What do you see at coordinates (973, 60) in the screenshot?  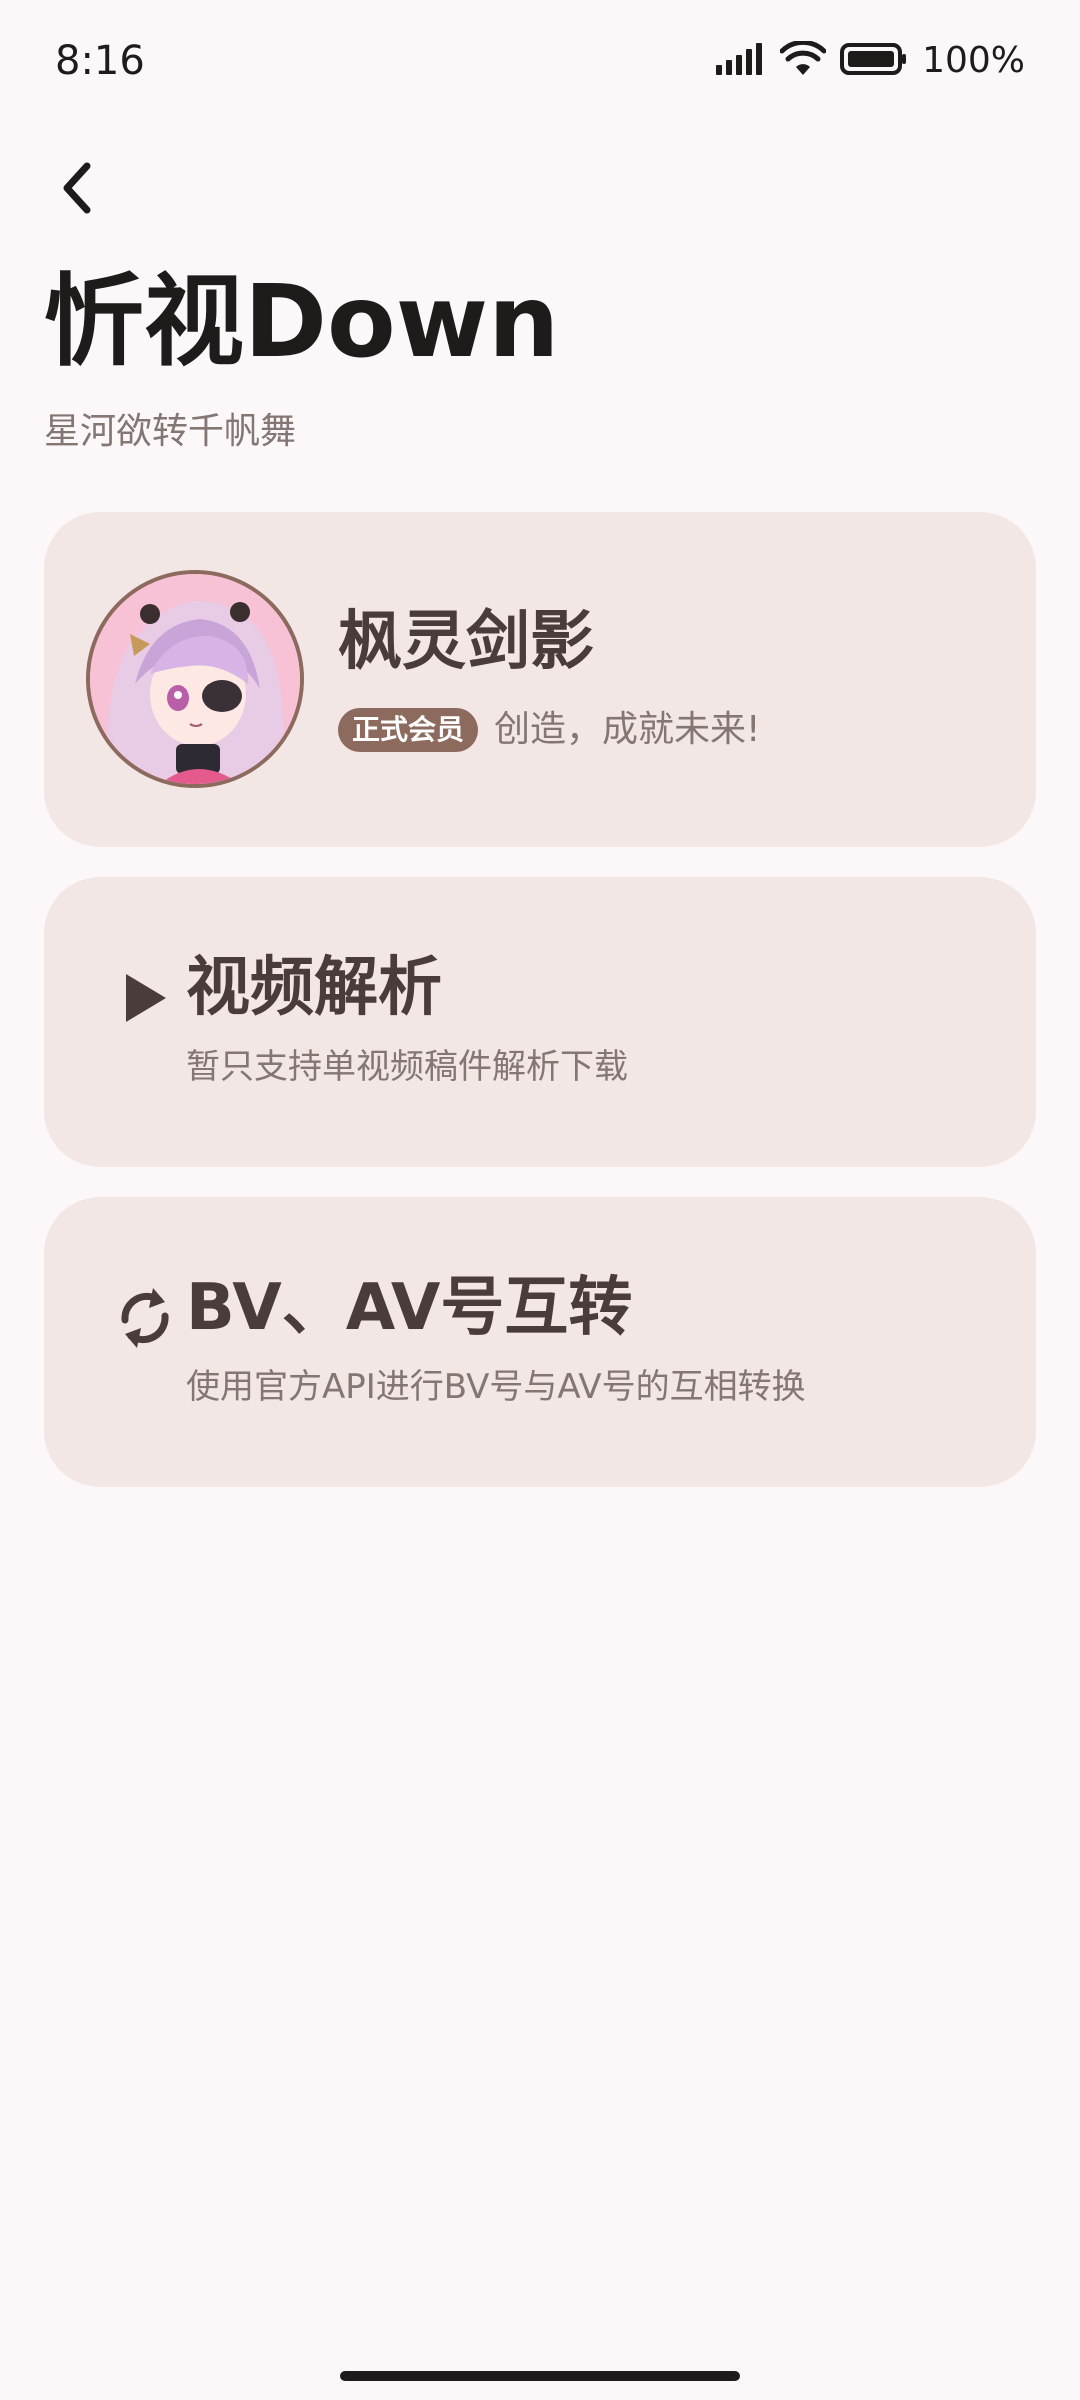 I see `battery-percentage: 100%` at bounding box center [973, 60].